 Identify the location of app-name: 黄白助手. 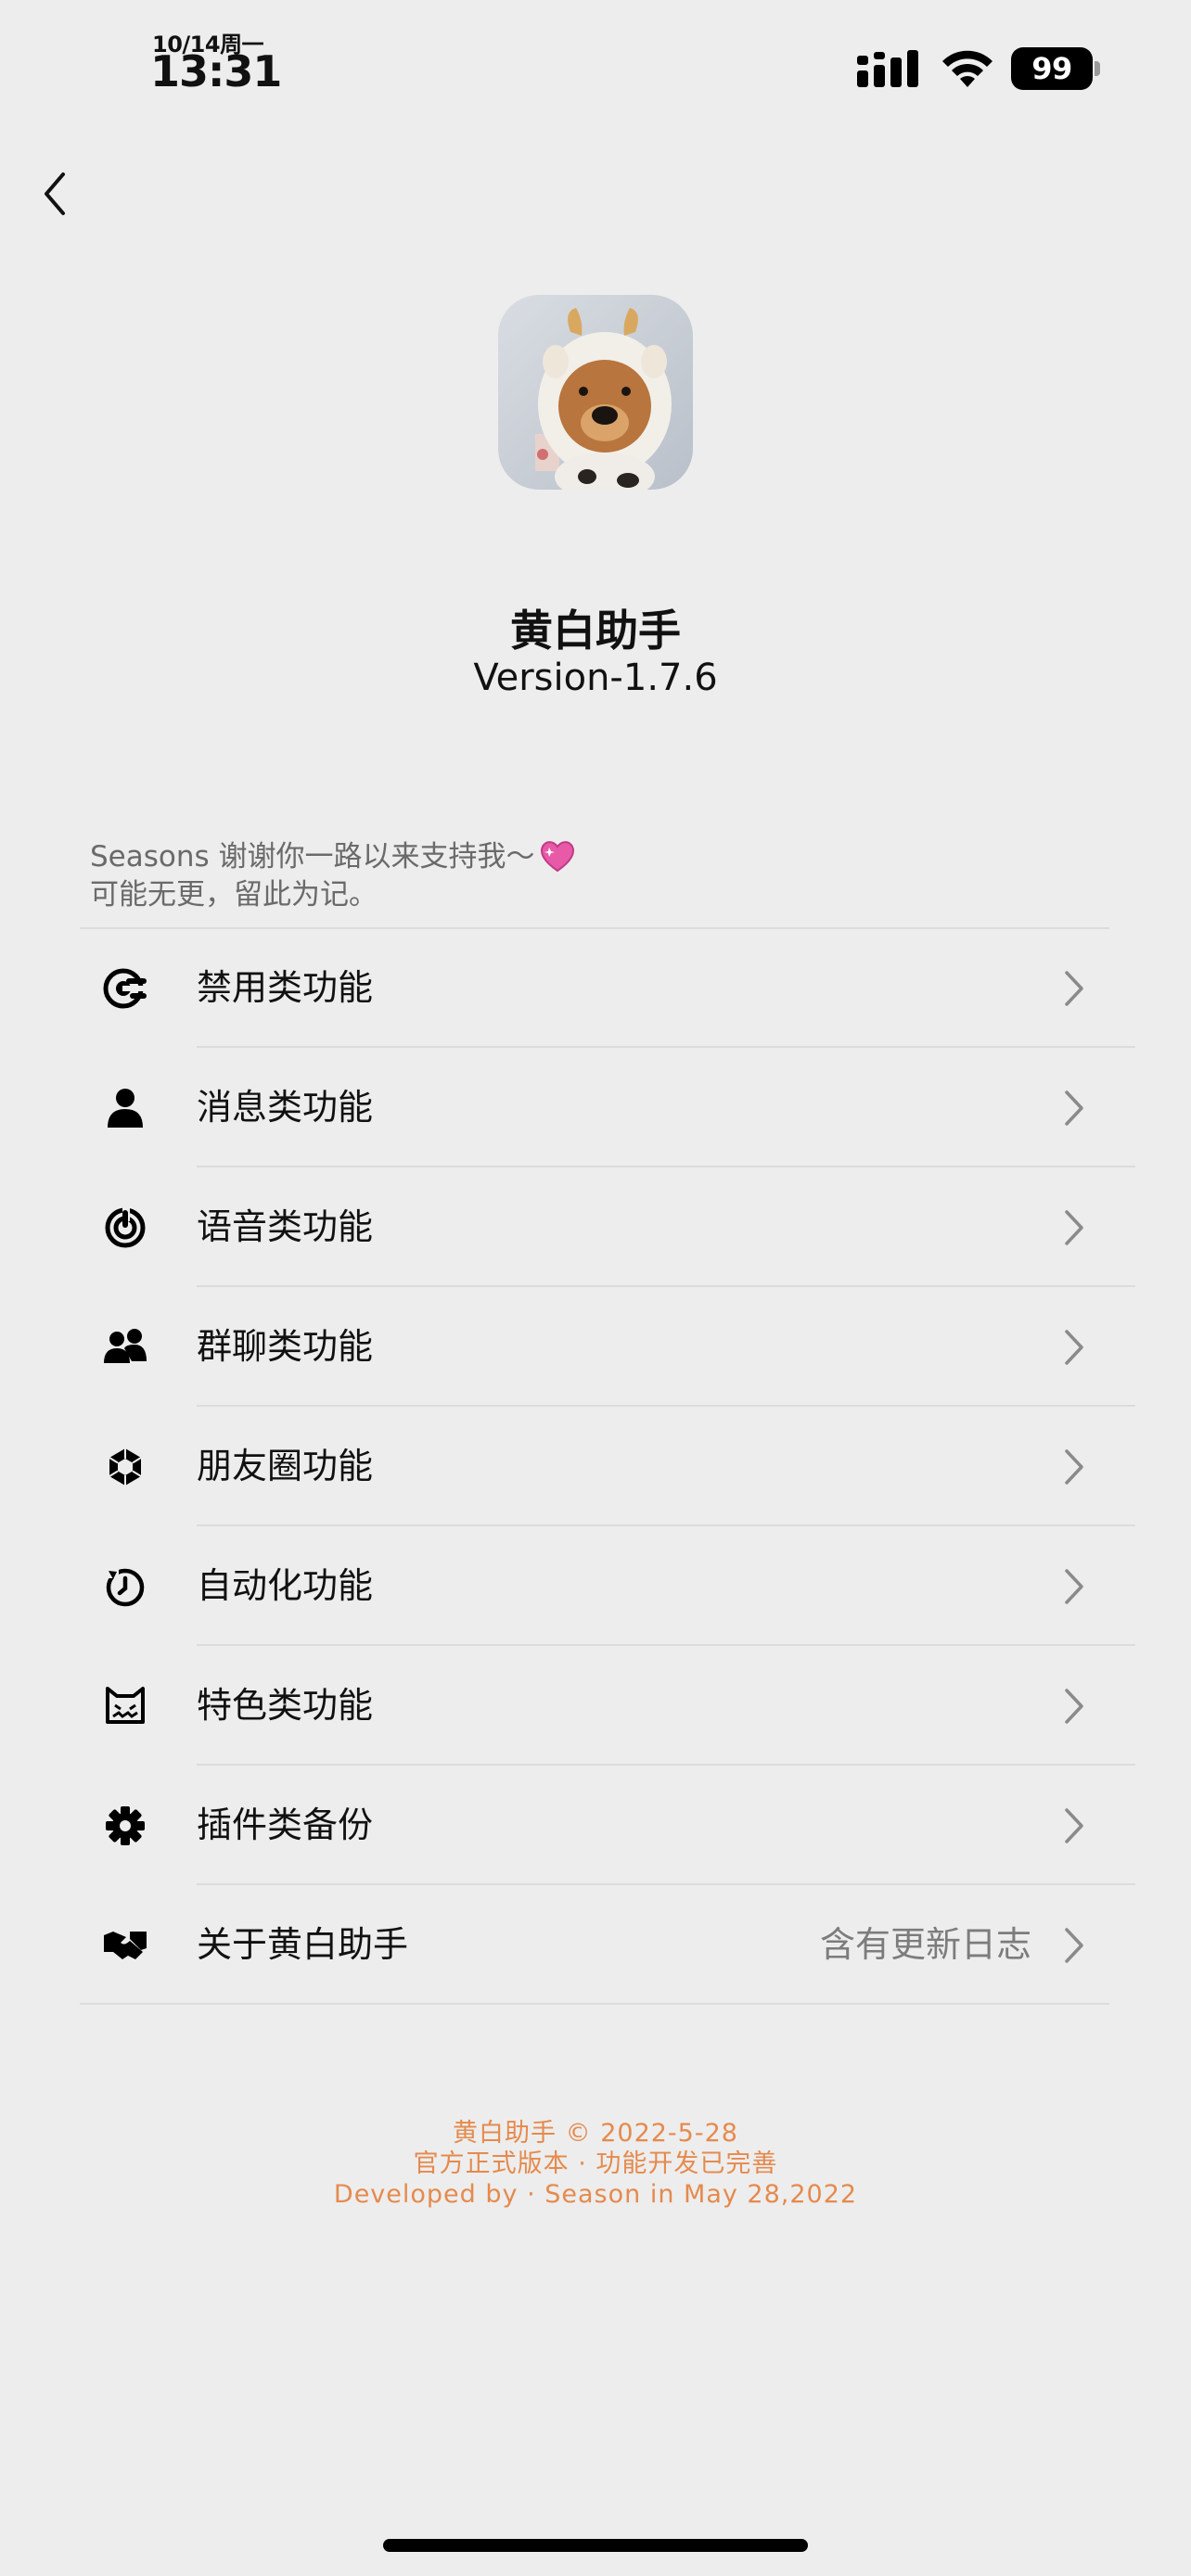
(595, 631).